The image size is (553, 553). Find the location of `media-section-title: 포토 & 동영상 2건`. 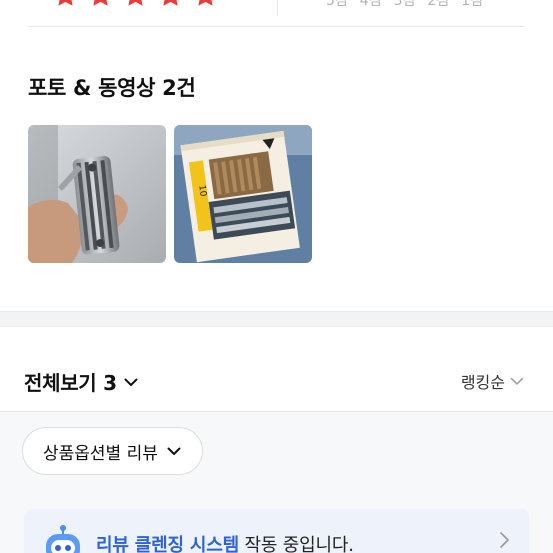

media-section-title: 포토 & 동영상 2건 is located at coordinates (112, 88).